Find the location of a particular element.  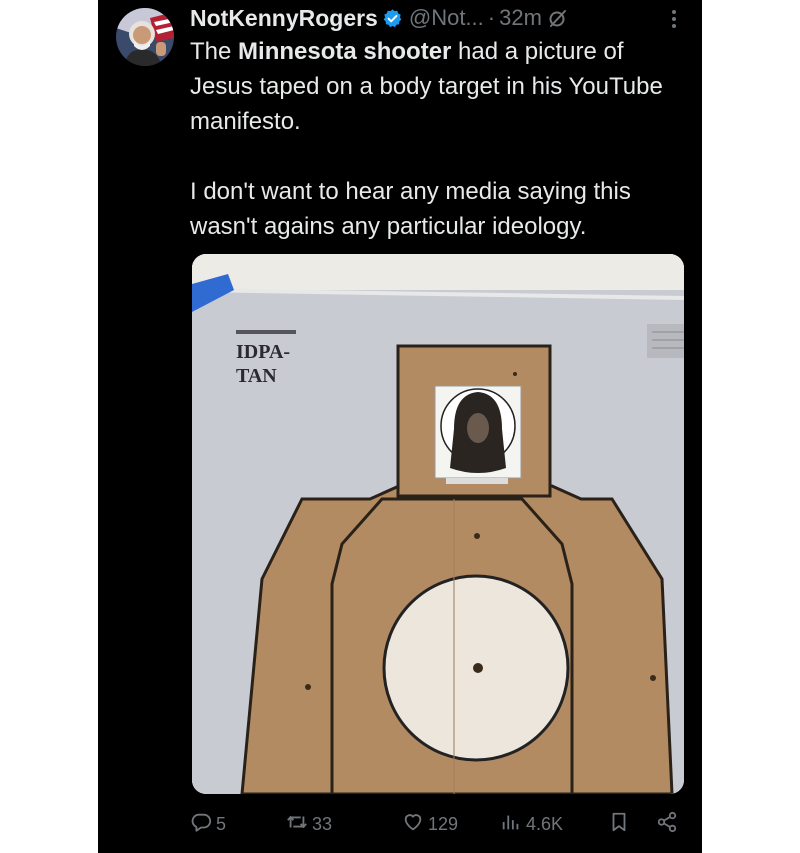

like-icon is located at coordinates (413, 824).